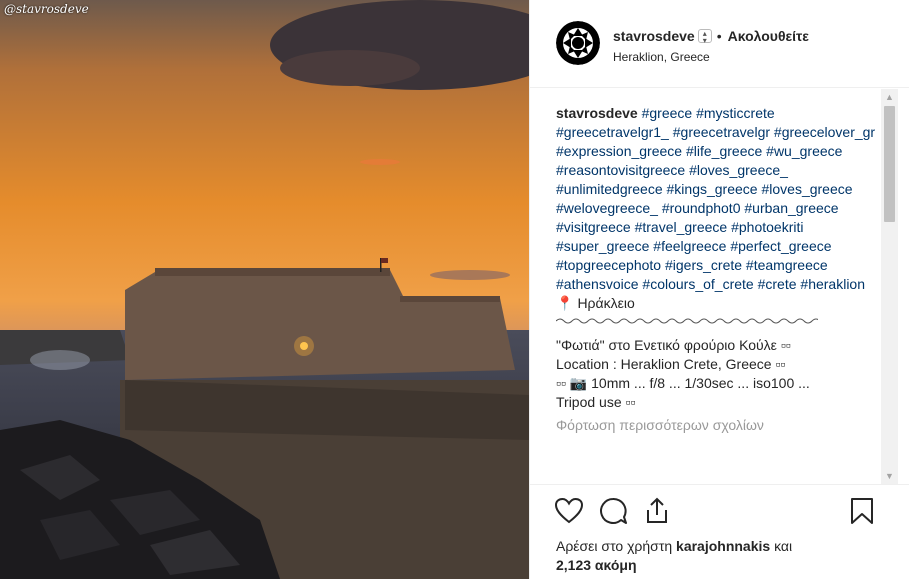  What do you see at coordinates (721, 425) in the screenshot?
I see `load-more-comments-link: Φόρτωση περισσότερων σχολίων` at bounding box center [721, 425].